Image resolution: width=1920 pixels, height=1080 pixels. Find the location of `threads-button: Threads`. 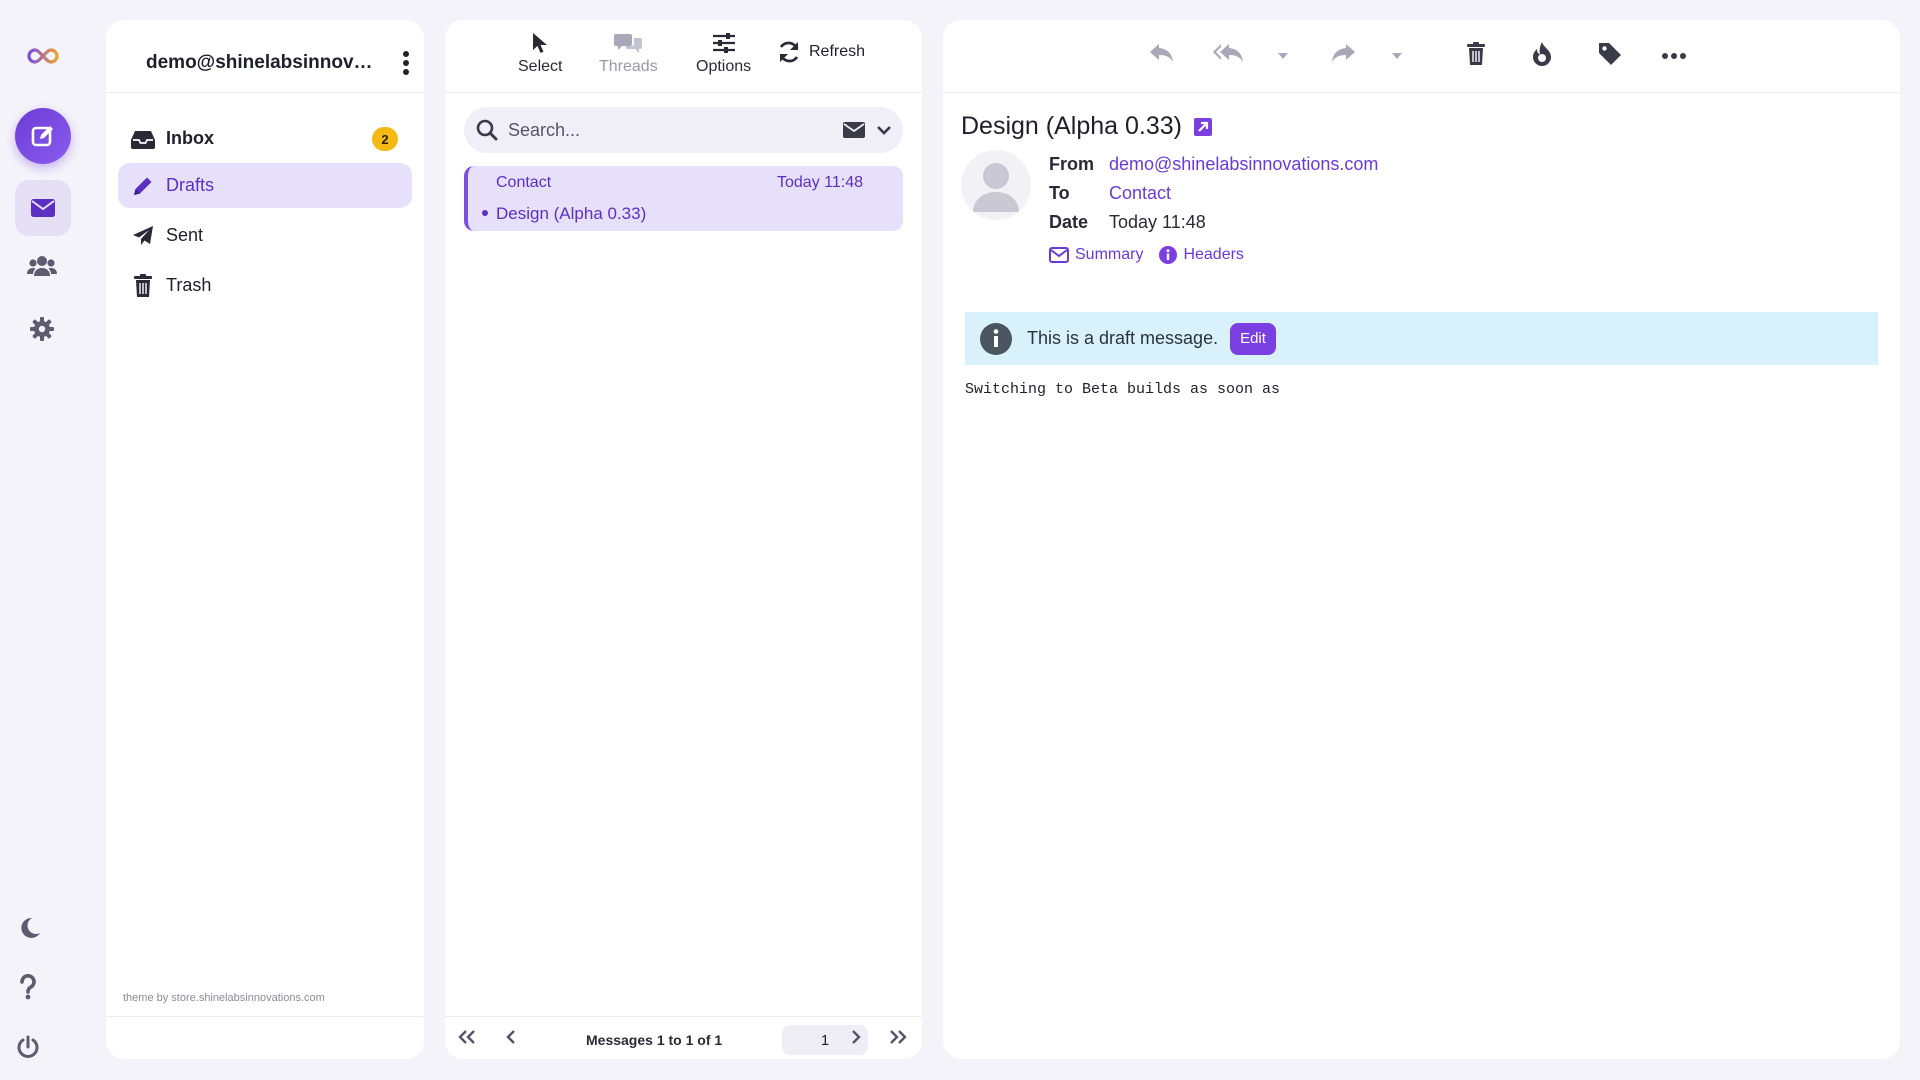

threads-button: Threads is located at coordinates (628, 54).